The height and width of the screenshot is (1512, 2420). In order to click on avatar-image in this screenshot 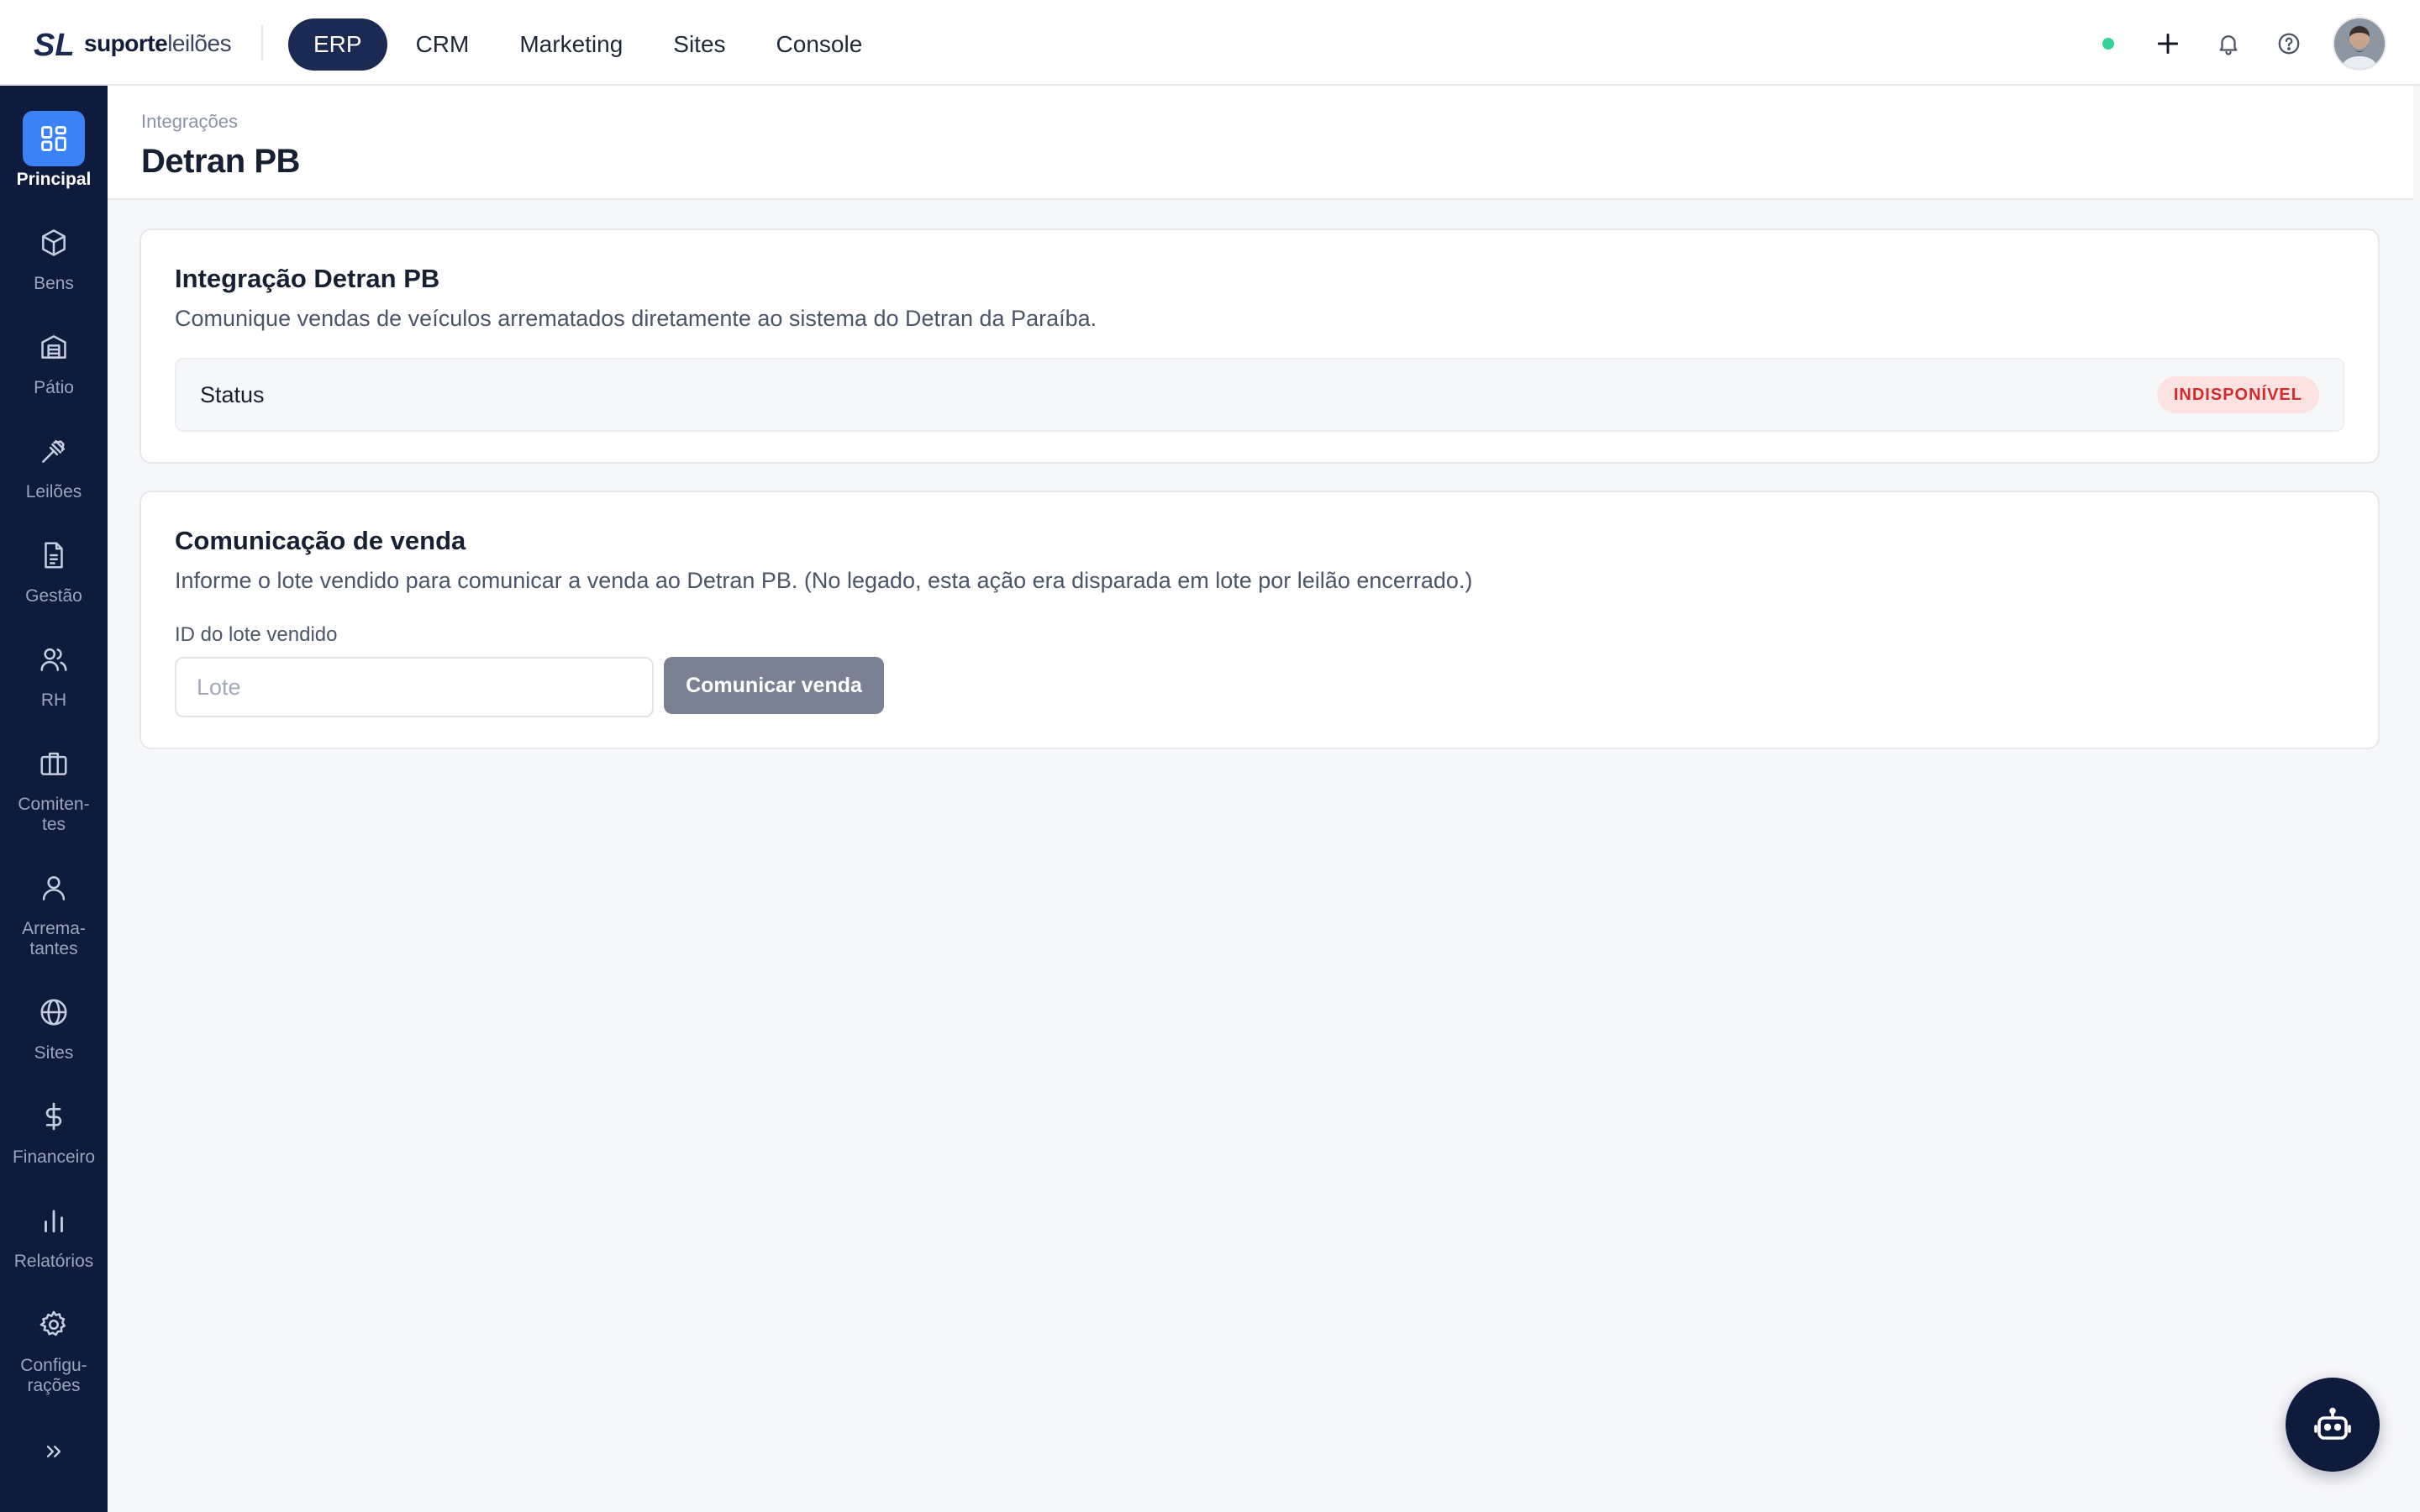, I will do `click(2359, 43)`.